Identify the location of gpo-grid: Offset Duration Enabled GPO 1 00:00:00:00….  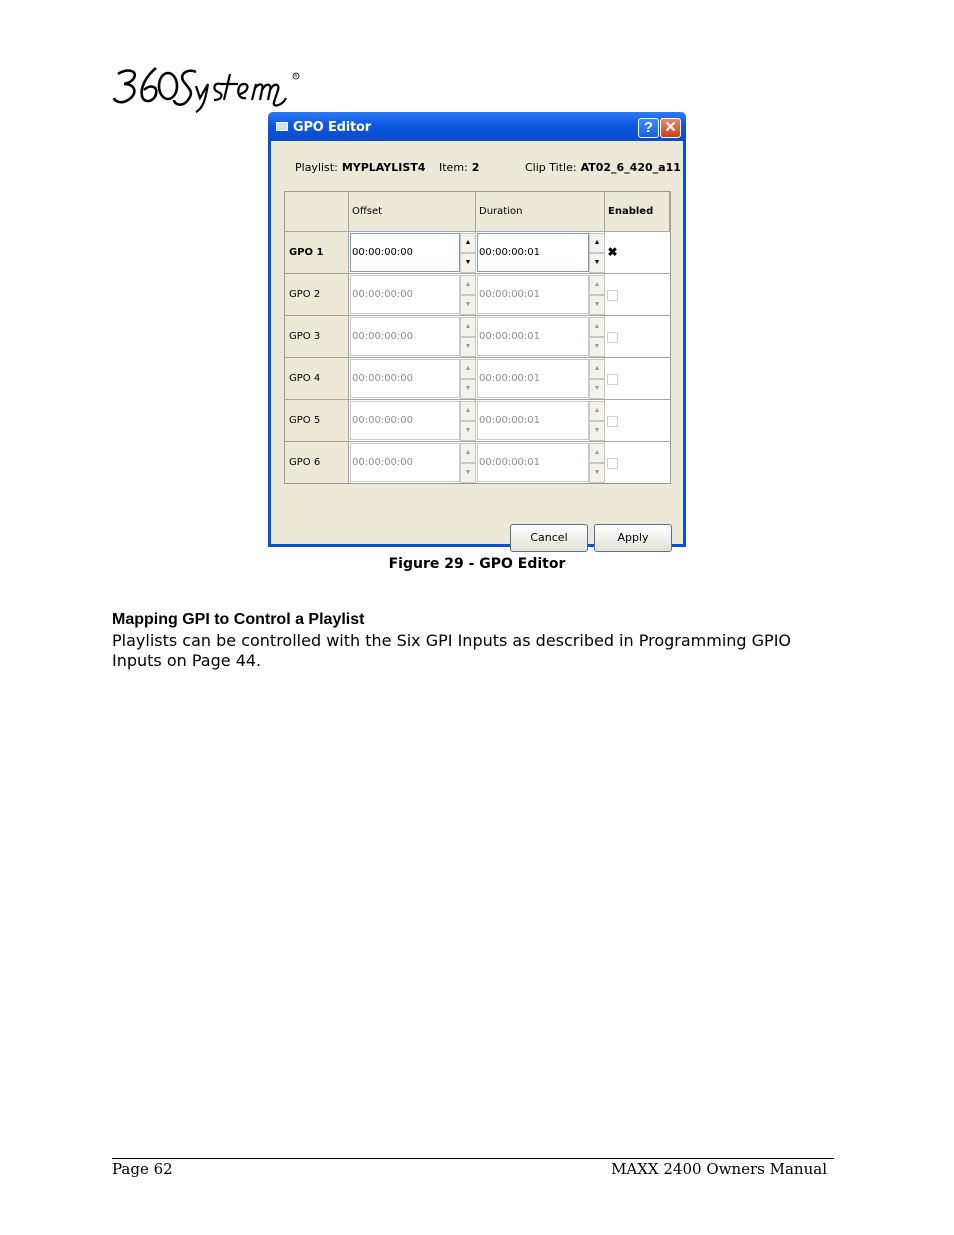
(477, 337).